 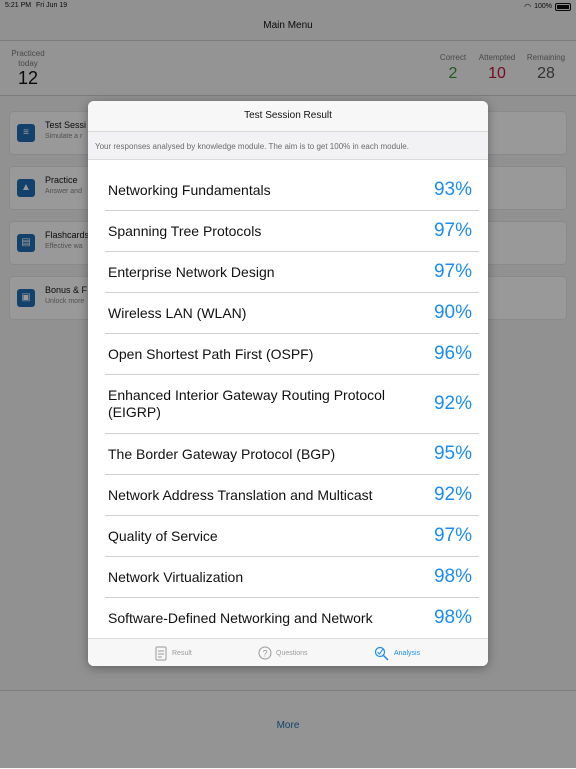 What do you see at coordinates (240, 618) in the screenshot?
I see `module-name: Software-Defined Networking and Network` at bounding box center [240, 618].